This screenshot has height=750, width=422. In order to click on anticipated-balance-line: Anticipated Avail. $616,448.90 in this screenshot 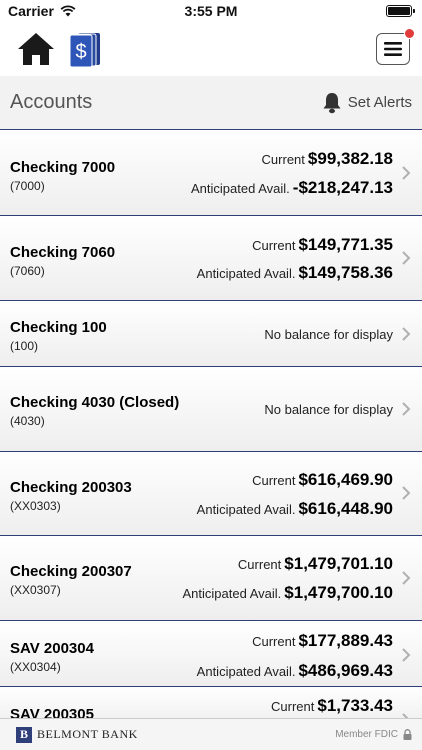, I will do `click(295, 509)`.